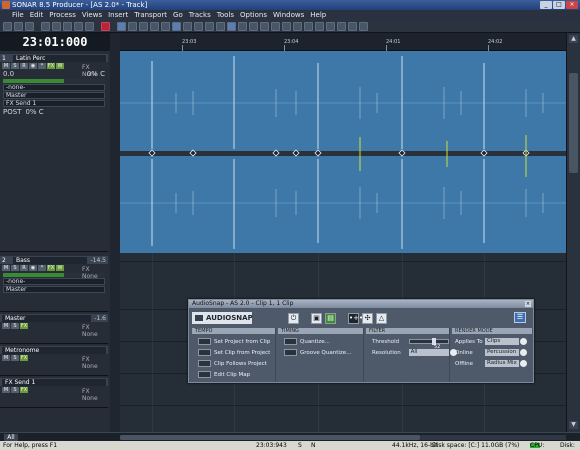 This screenshot has height=450, width=580. I want to click on piano-roll-icon, so click(286, 26).